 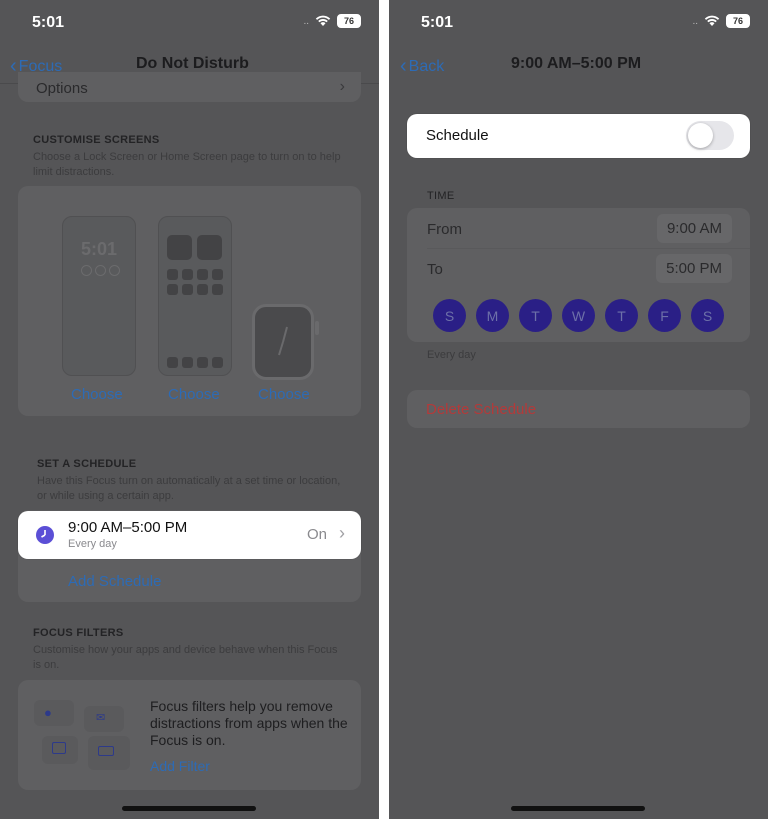 I want to click on schedule-toggle-label: Schedule, so click(x=457, y=135).